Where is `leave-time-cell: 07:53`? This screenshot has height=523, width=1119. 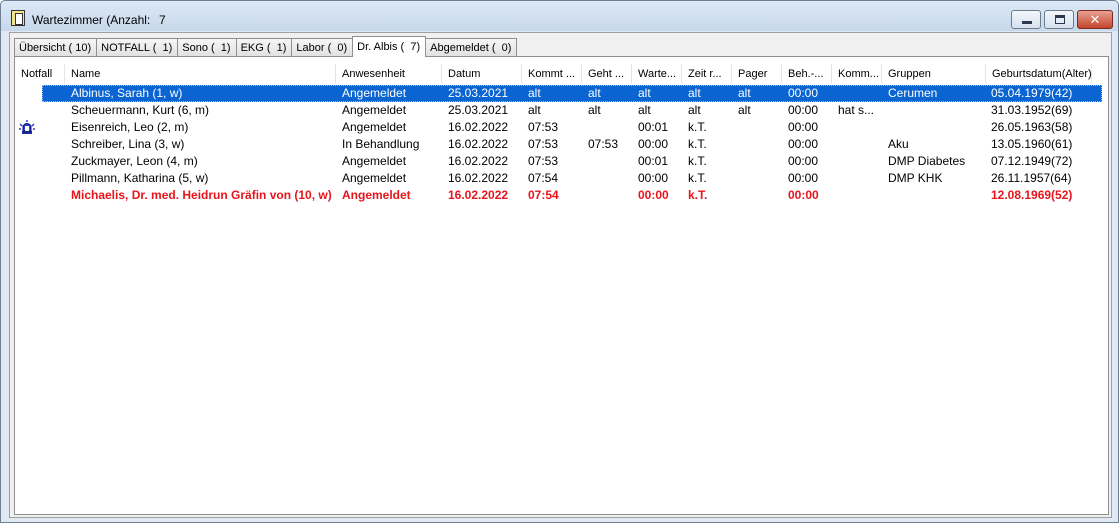
leave-time-cell: 07:53 is located at coordinates (603, 144).